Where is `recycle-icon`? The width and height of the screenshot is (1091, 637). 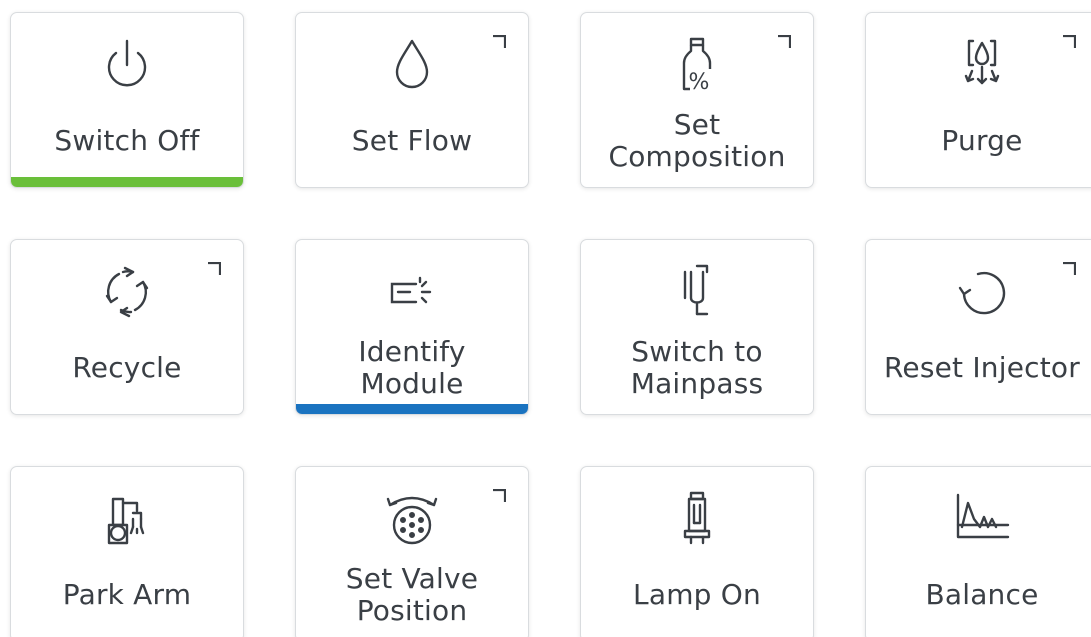 recycle-icon is located at coordinates (127, 292).